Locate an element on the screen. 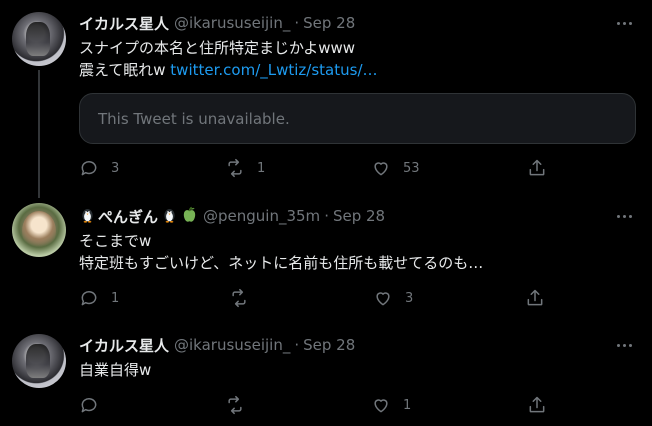 Image resolution: width=652 pixels, height=426 pixels. like-count: 3 is located at coordinates (409, 298).